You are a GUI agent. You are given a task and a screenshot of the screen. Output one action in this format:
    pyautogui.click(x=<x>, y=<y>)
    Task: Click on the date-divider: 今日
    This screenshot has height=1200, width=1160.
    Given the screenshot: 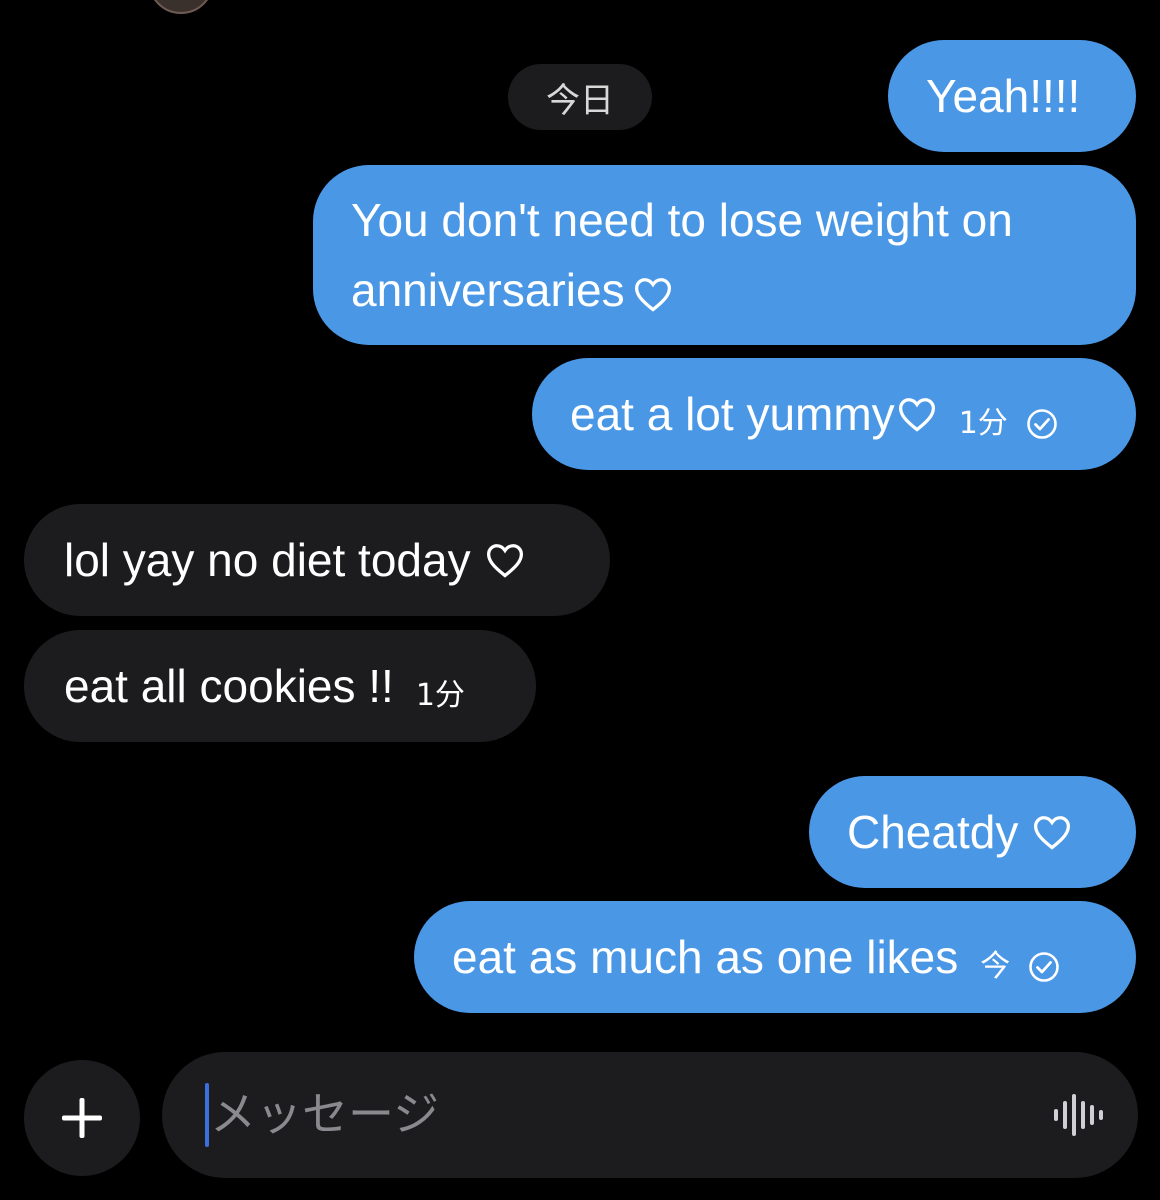 What is the action you would take?
    pyautogui.click(x=580, y=97)
    